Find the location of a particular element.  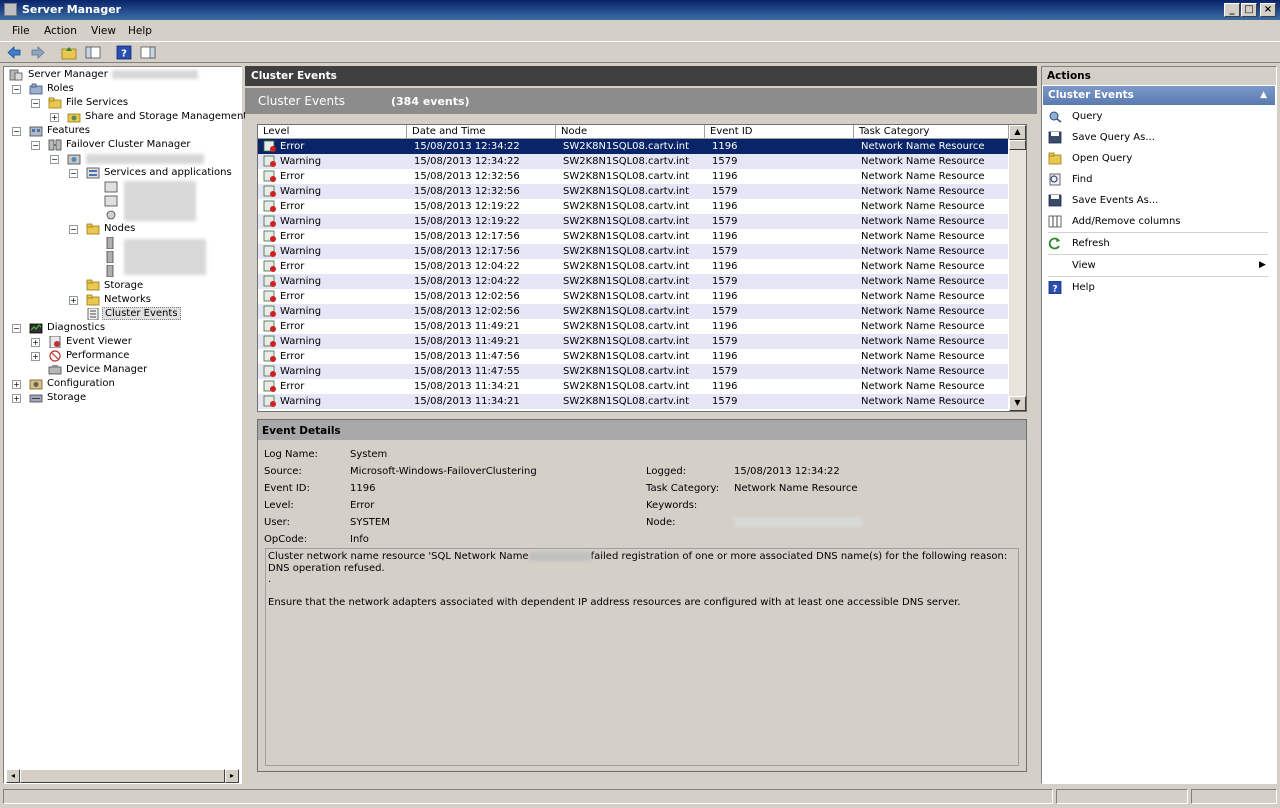

tree-item-device-manager: Device Manager is located at coordinates (106, 369).